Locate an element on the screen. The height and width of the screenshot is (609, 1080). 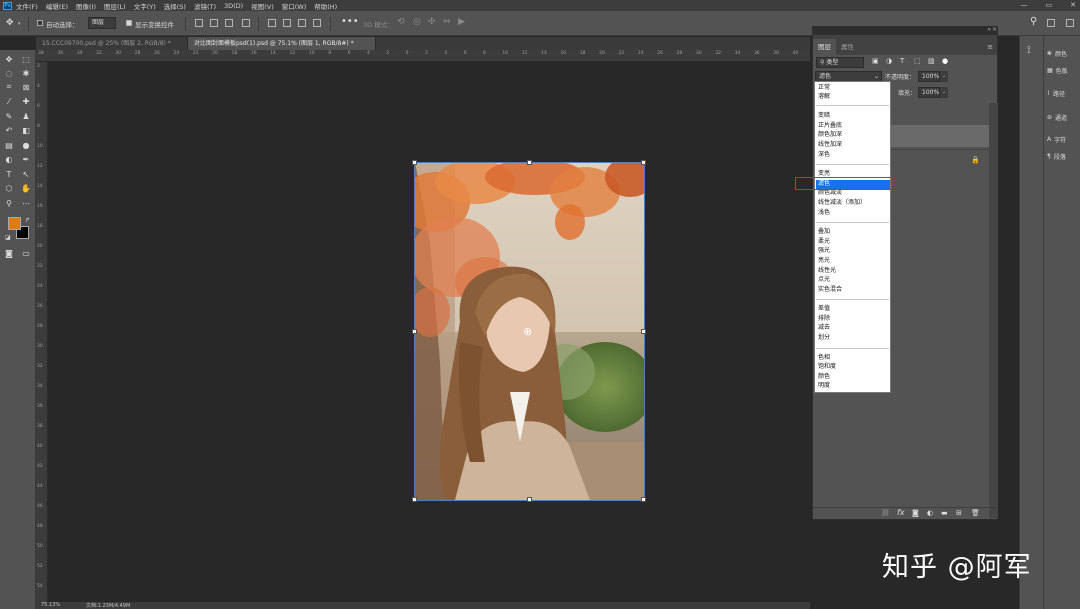
blend-option: 亮光 is located at coordinates (824, 261).